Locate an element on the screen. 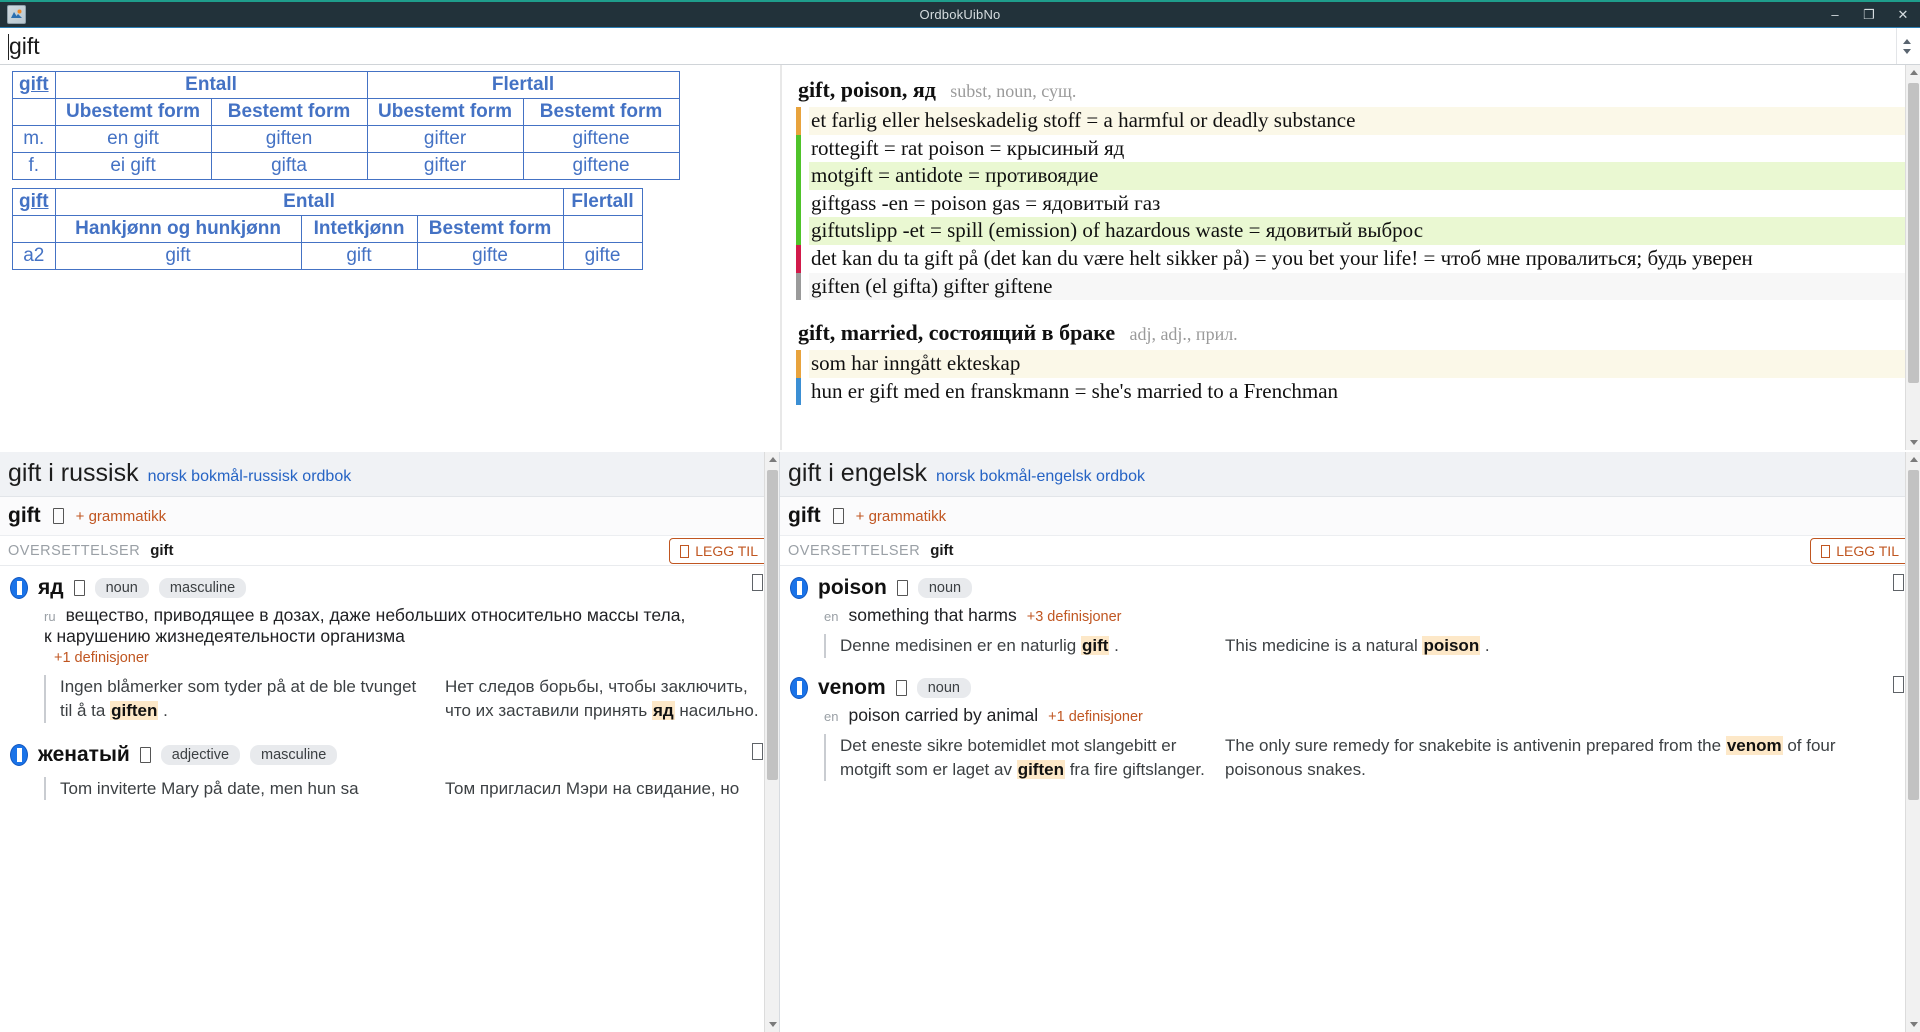 This screenshot has width=1920, height=1032. table-cell: ei gift is located at coordinates (133, 166).